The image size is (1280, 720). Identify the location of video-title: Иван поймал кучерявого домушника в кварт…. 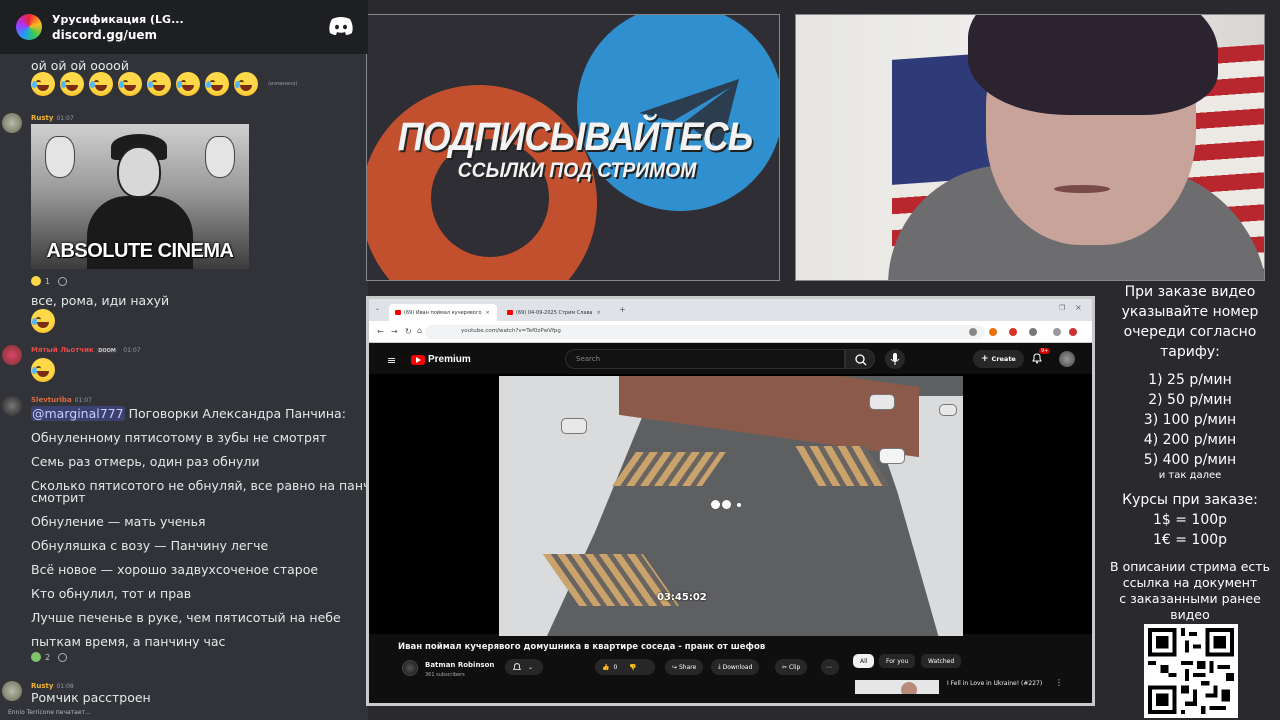
(582, 647).